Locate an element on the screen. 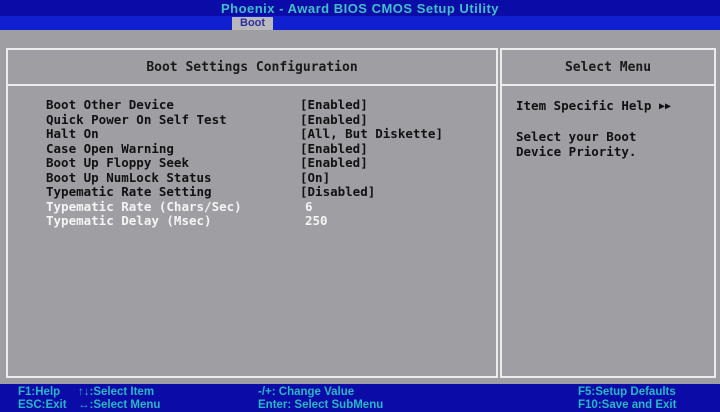 The height and width of the screenshot is (412, 720). setting-label: Typematic Rate Setting is located at coordinates (129, 191).